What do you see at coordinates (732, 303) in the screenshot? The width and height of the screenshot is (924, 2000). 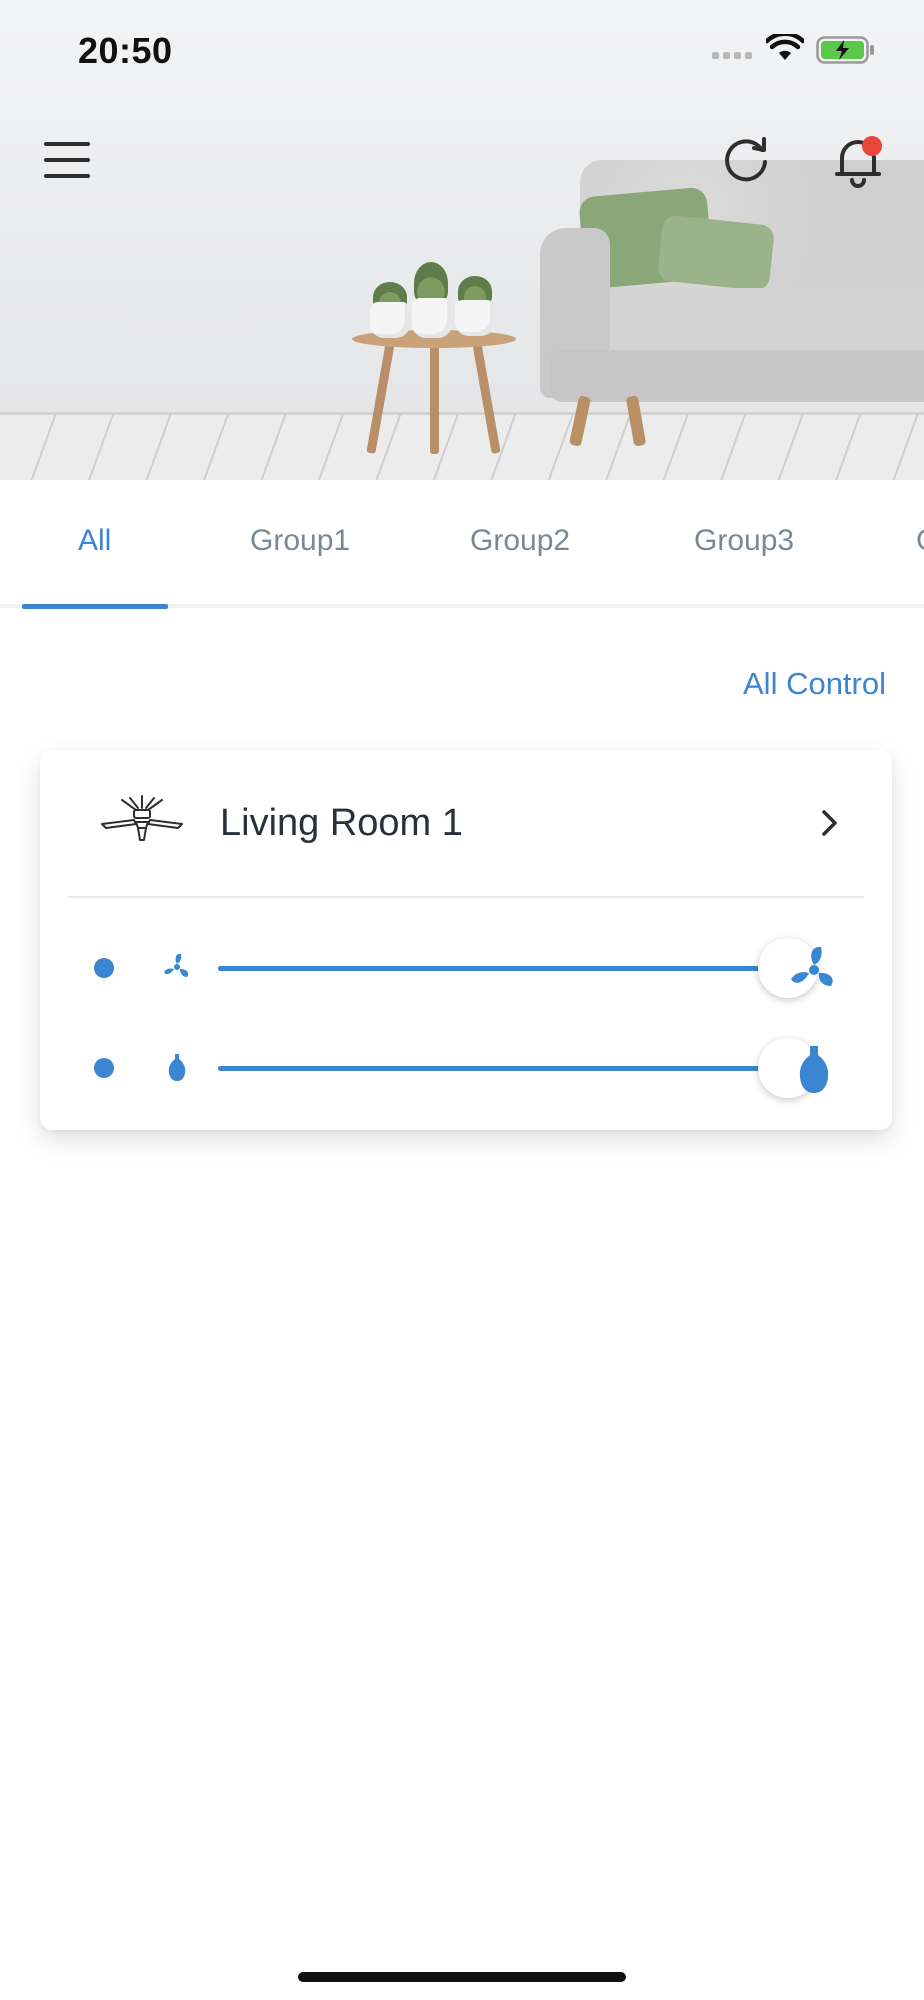 I see `sofa-illustration` at bounding box center [732, 303].